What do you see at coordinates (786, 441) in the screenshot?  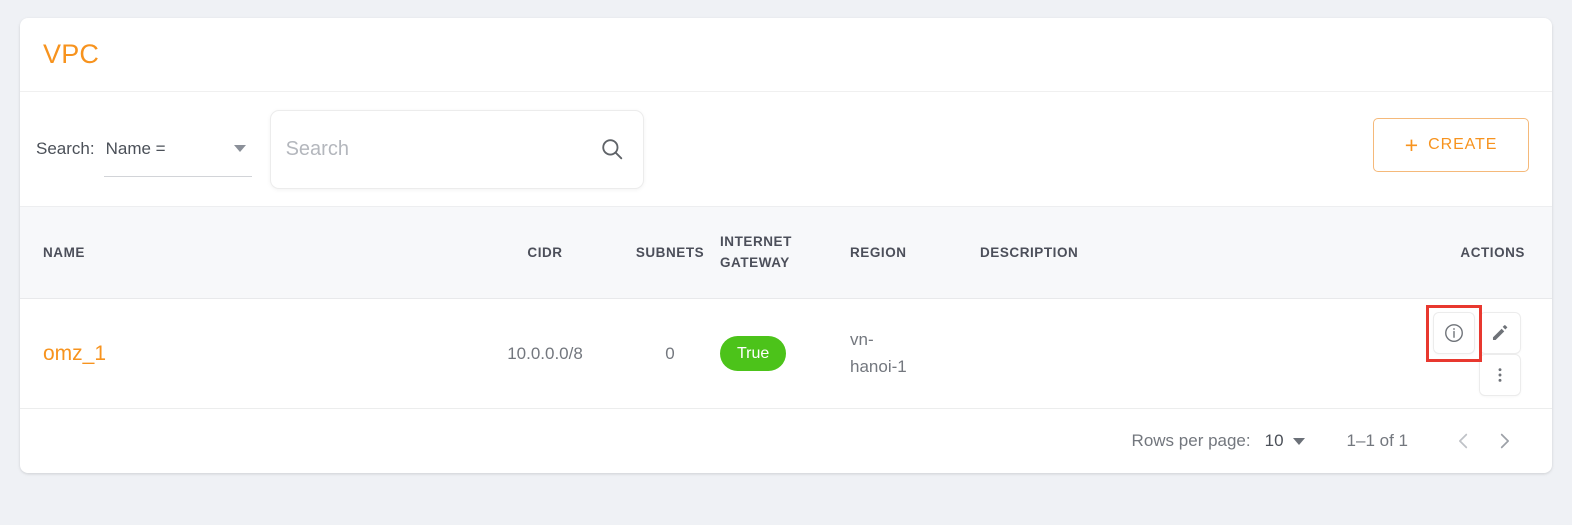 I see `pagination-bar: Rows per page: 10 1–1 of 1` at bounding box center [786, 441].